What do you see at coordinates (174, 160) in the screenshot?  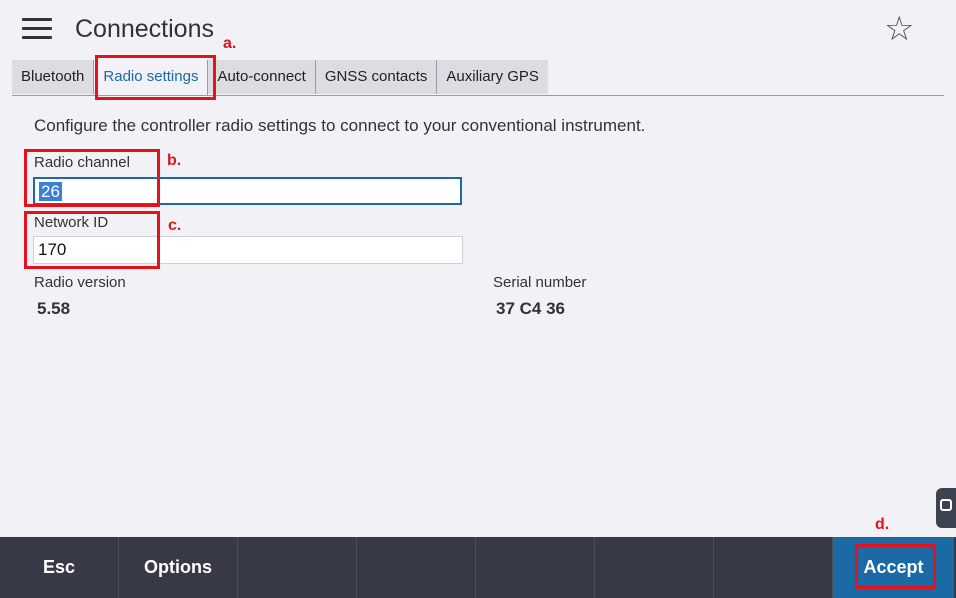 I see `annotation-label-b: b.` at bounding box center [174, 160].